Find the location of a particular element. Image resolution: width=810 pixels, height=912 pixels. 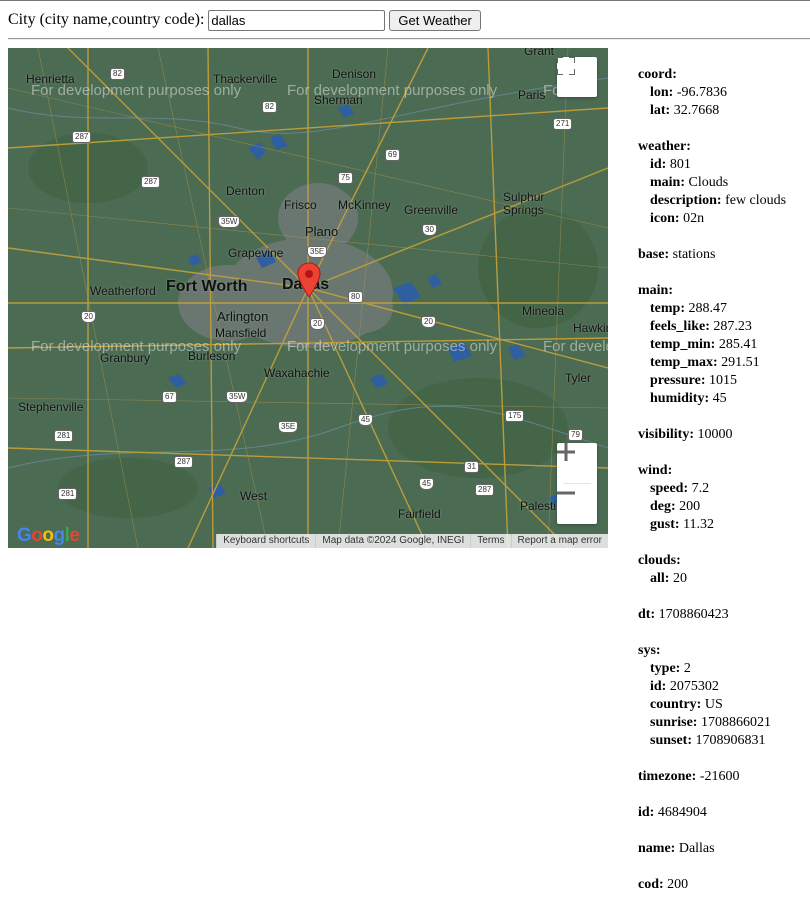

dev-watermark: For development purposes only is located at coordinates (392, 346).